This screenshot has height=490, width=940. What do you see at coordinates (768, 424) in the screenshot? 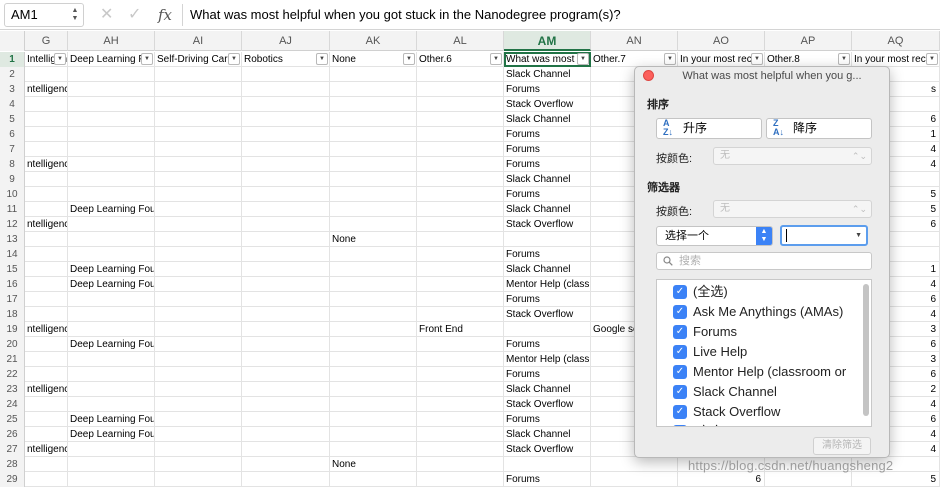
I see `filter-list-item: ✓ (空白)` at bounding box center [768, 424].